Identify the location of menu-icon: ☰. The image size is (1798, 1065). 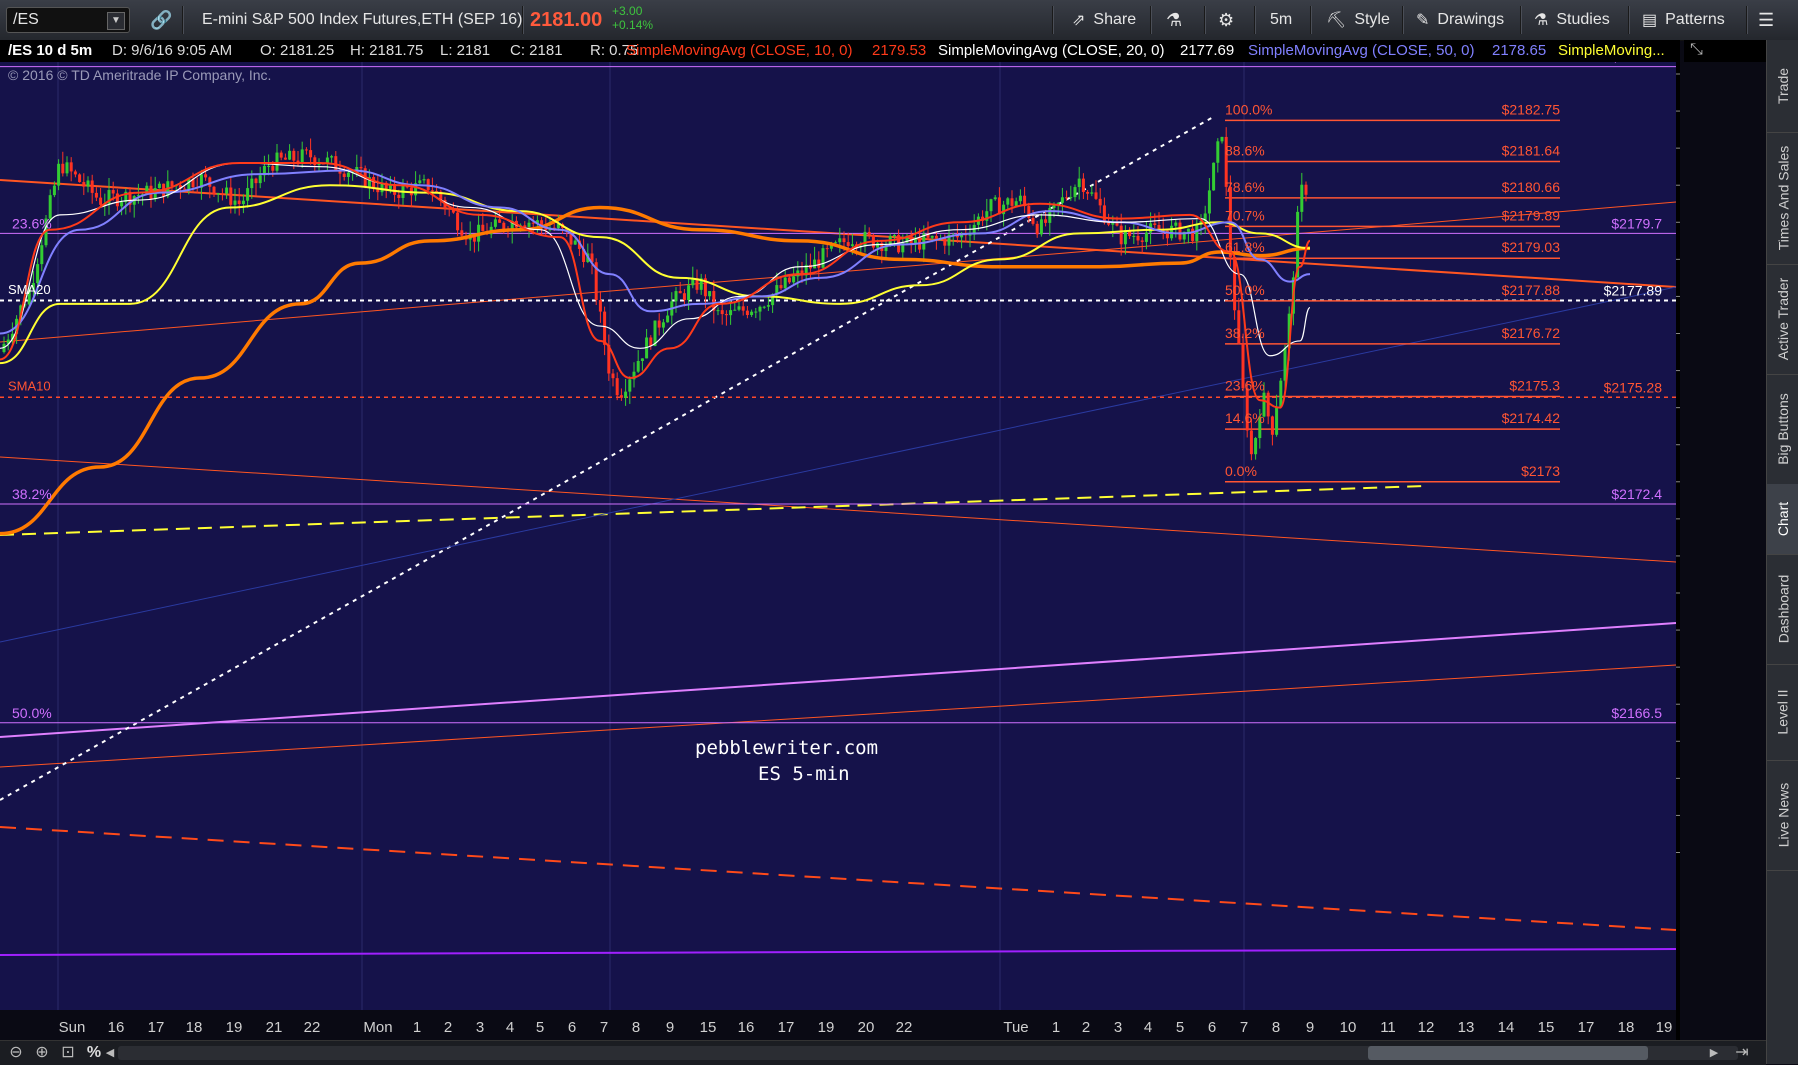
(1766, 20).